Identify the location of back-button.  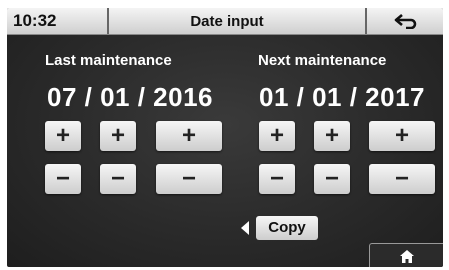
(405, 21).